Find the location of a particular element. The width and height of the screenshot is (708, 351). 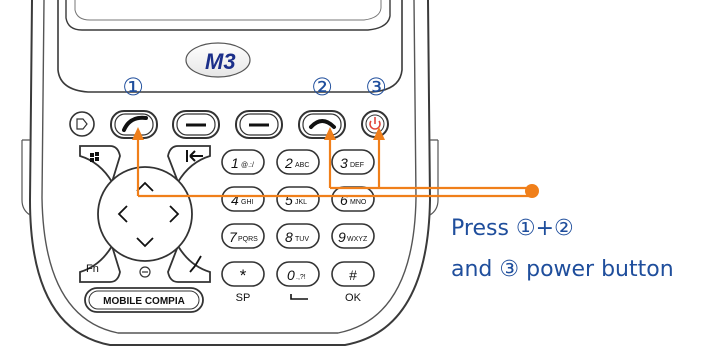

m3-logo: M3 is located at coordinates (218, 60).